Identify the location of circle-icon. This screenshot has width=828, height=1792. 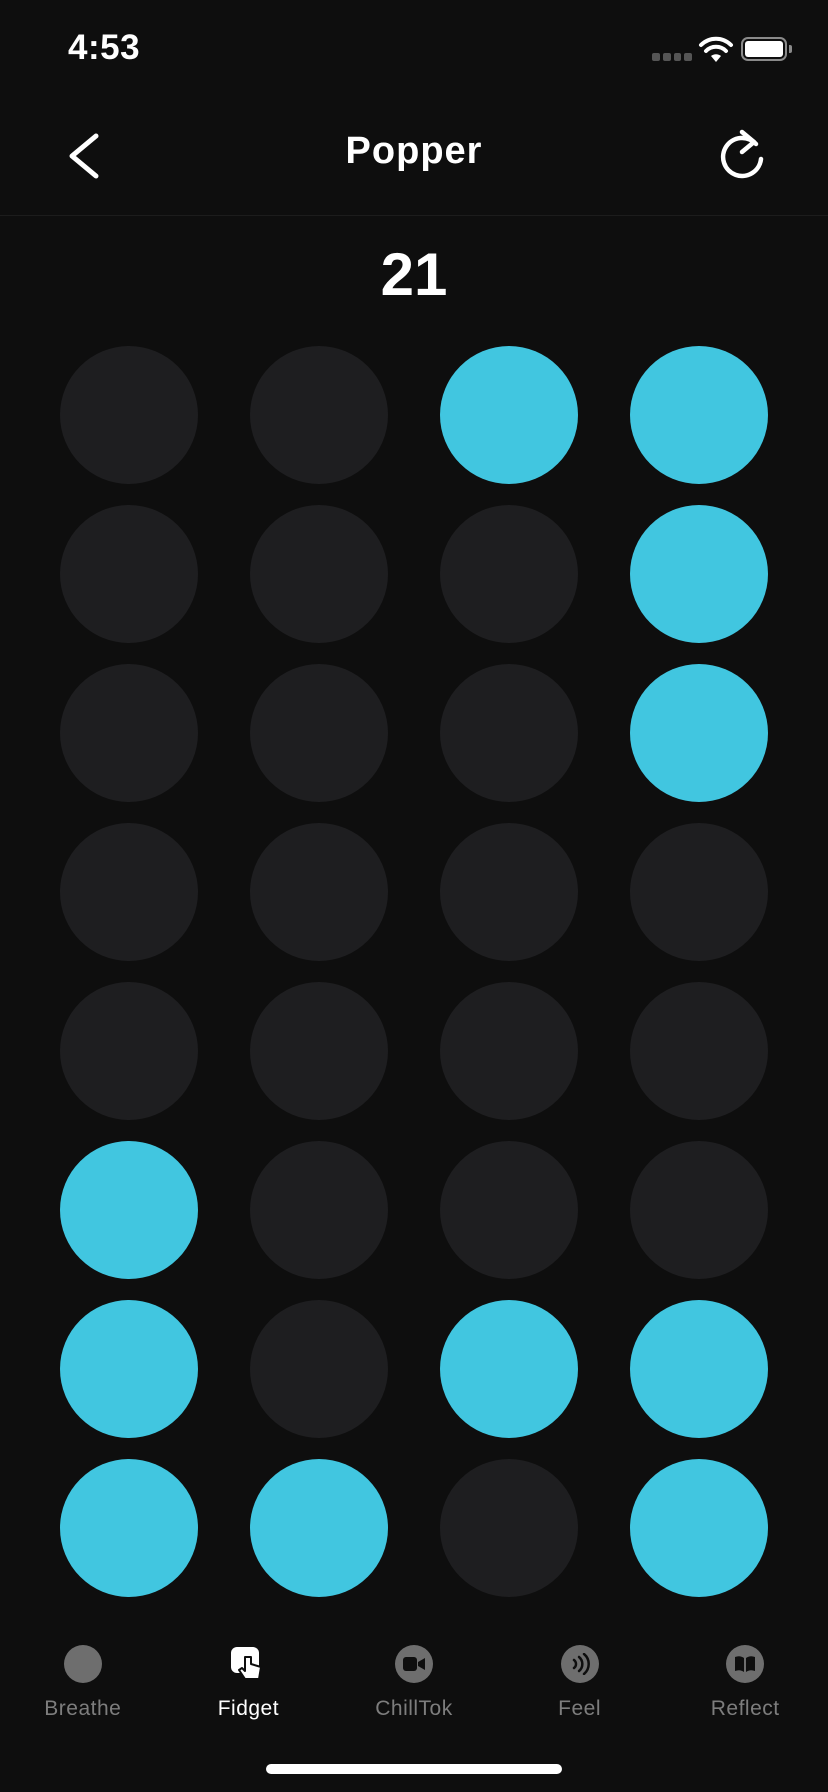
(82, 1664).